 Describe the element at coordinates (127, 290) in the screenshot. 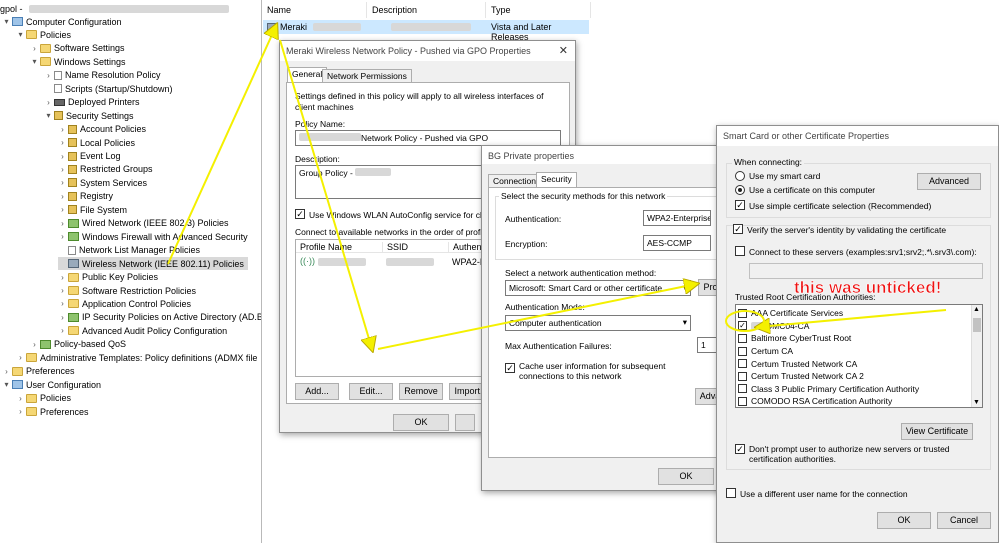

I see `tree-item: › Software Restriction Policies` at that location.